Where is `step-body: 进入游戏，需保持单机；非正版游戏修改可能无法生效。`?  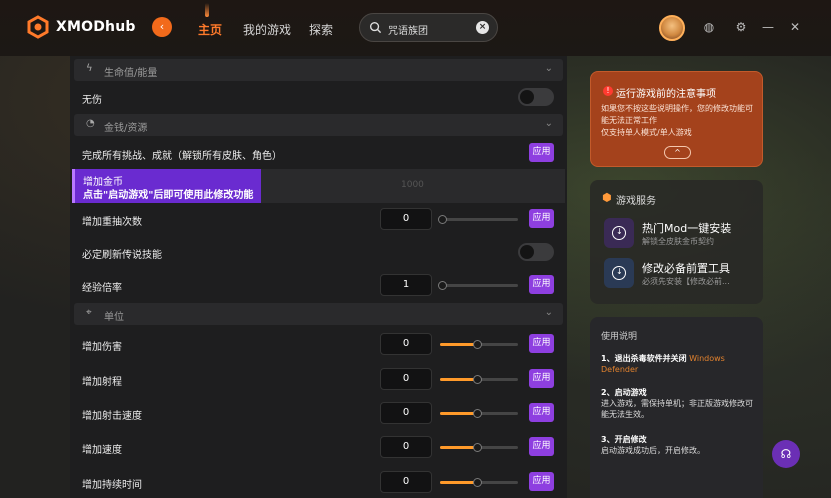
step-body: 进入游戏，需保持单机；非正版游戏修改可能无法生效。 is located at coordinates (677, 409).